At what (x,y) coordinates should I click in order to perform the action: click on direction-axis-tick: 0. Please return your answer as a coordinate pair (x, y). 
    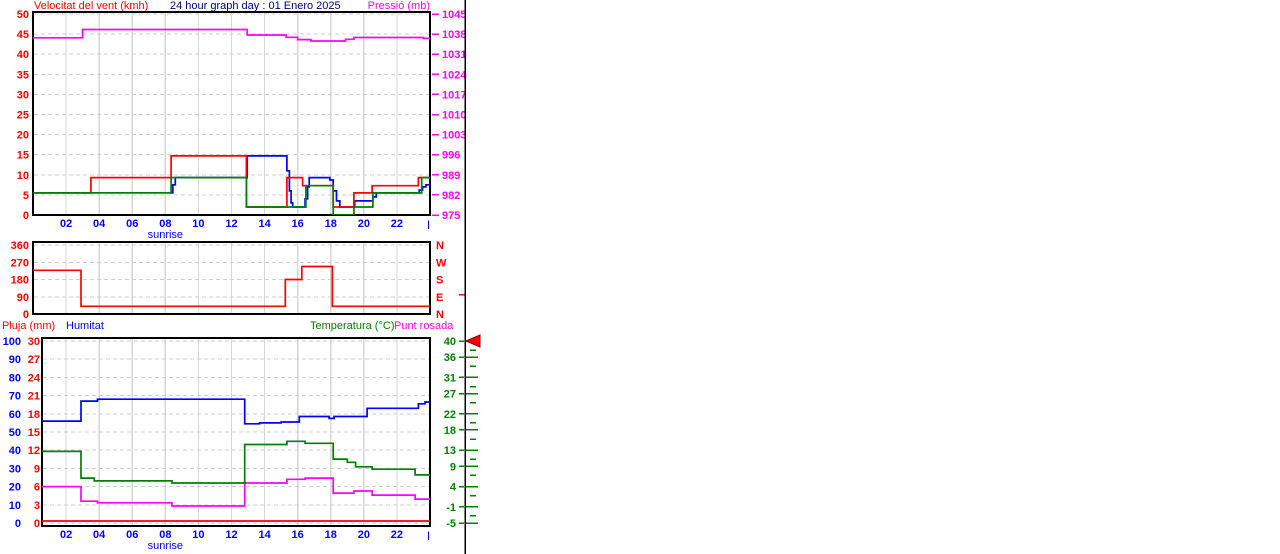
    Looking at the image, I should click on (26, 315).